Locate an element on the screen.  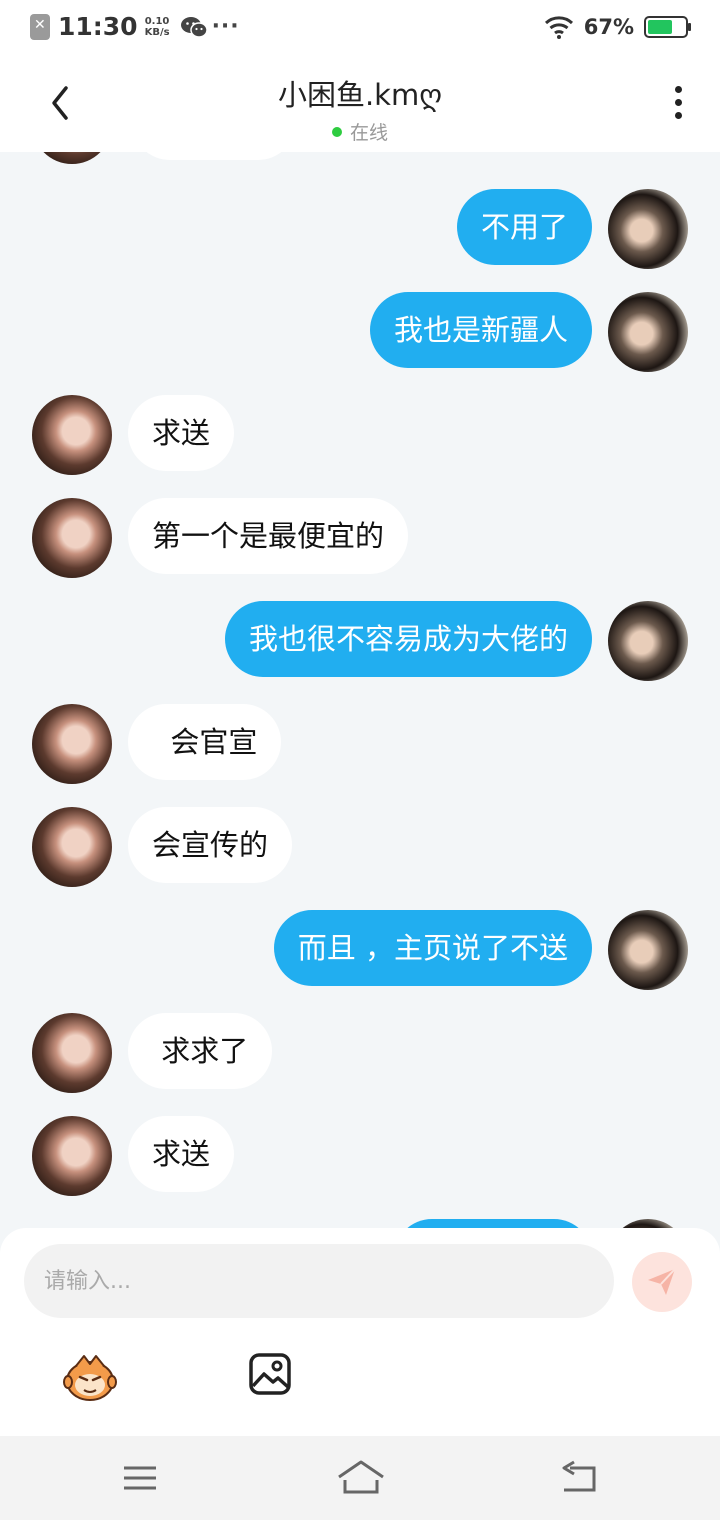
wechat-icon is located at coordinates (194, 27).